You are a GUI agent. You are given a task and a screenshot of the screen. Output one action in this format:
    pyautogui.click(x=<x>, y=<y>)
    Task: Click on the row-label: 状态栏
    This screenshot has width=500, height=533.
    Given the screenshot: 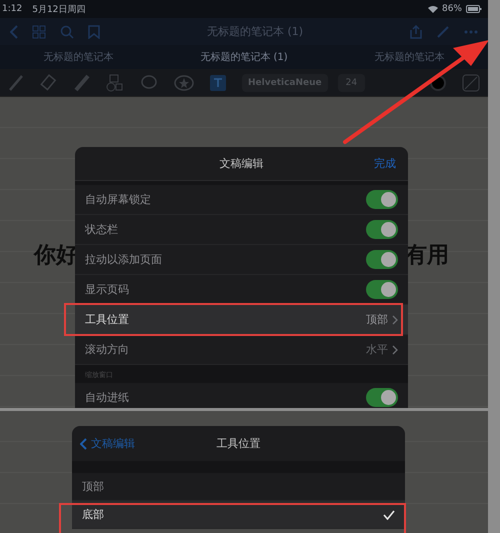 What is the action you would take?
    pyautogui.click(x=102, y=229)
    